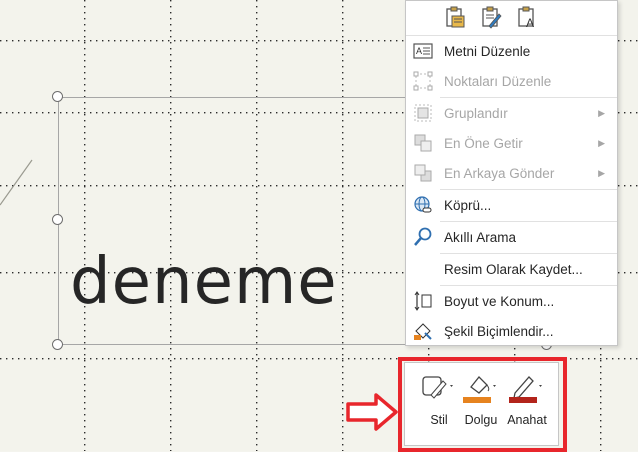 This screenshot has width=638, height=452. What do you see at coordinates (57, 96) in the screenshot?
I see `resize-handle-top-left` at bounding box center [57, 96].